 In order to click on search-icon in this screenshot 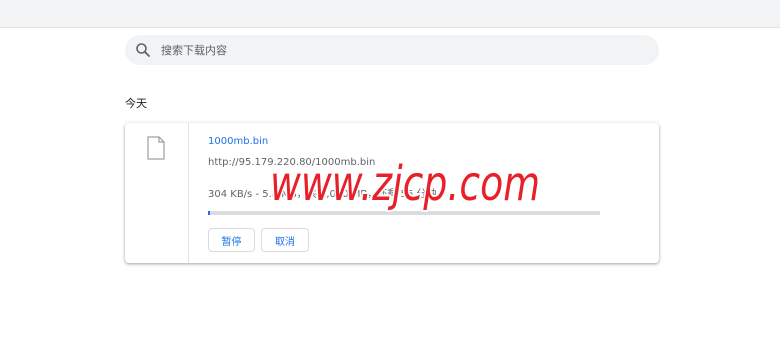, I will do `click(143, 50)`.